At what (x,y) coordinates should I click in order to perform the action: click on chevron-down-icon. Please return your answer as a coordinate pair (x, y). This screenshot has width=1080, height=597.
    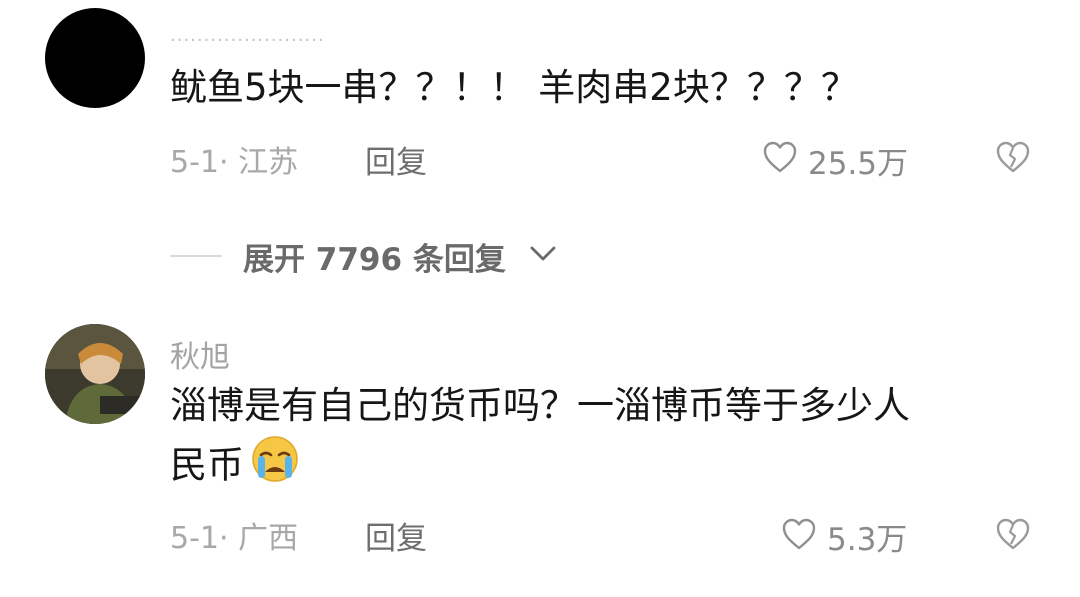
    Looking at the image, I should click on (543, 256).